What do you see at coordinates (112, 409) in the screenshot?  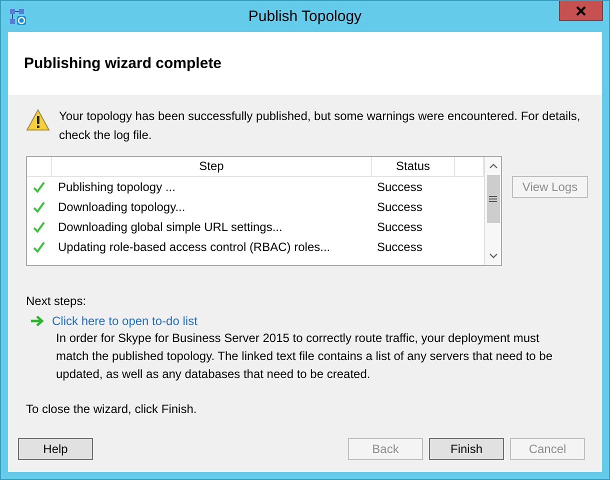 I see `closing-note: To close the wizard, click Finish.` at bounding box center [112, 409].